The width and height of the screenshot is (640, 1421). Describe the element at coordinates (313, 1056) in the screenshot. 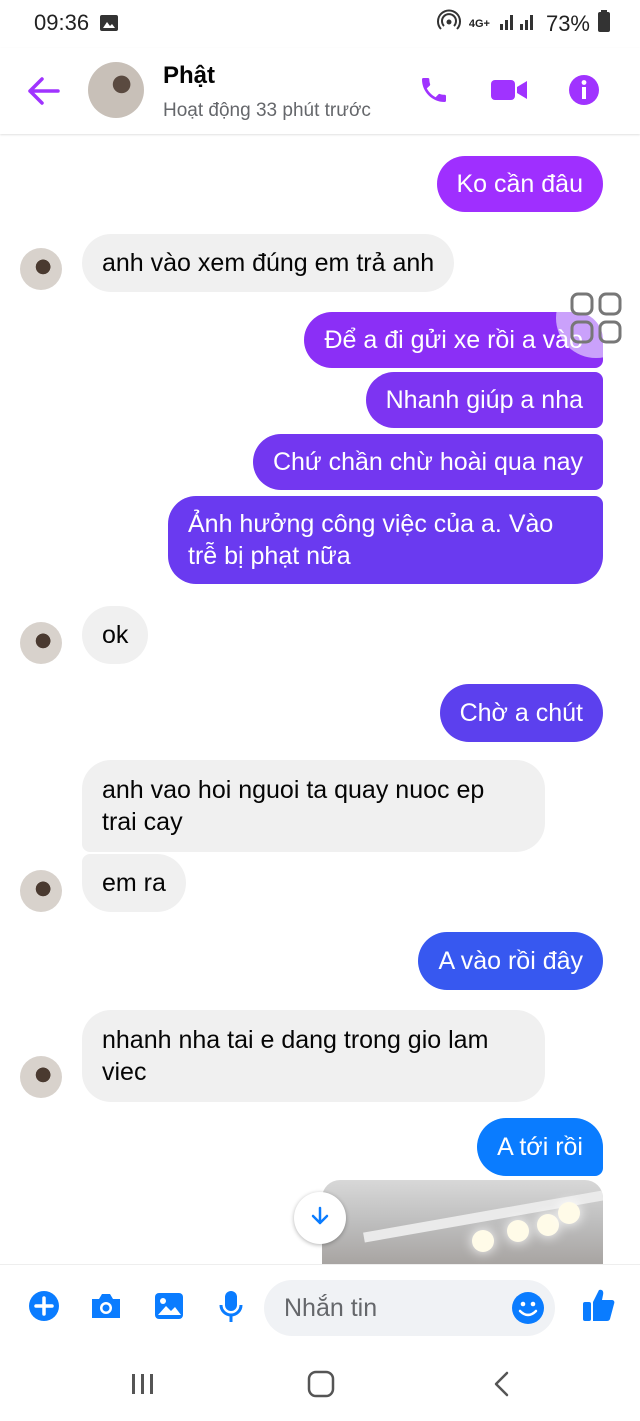

I see `message-incoming: nhanh nha tai e dang trong gio lam viec` at that location.